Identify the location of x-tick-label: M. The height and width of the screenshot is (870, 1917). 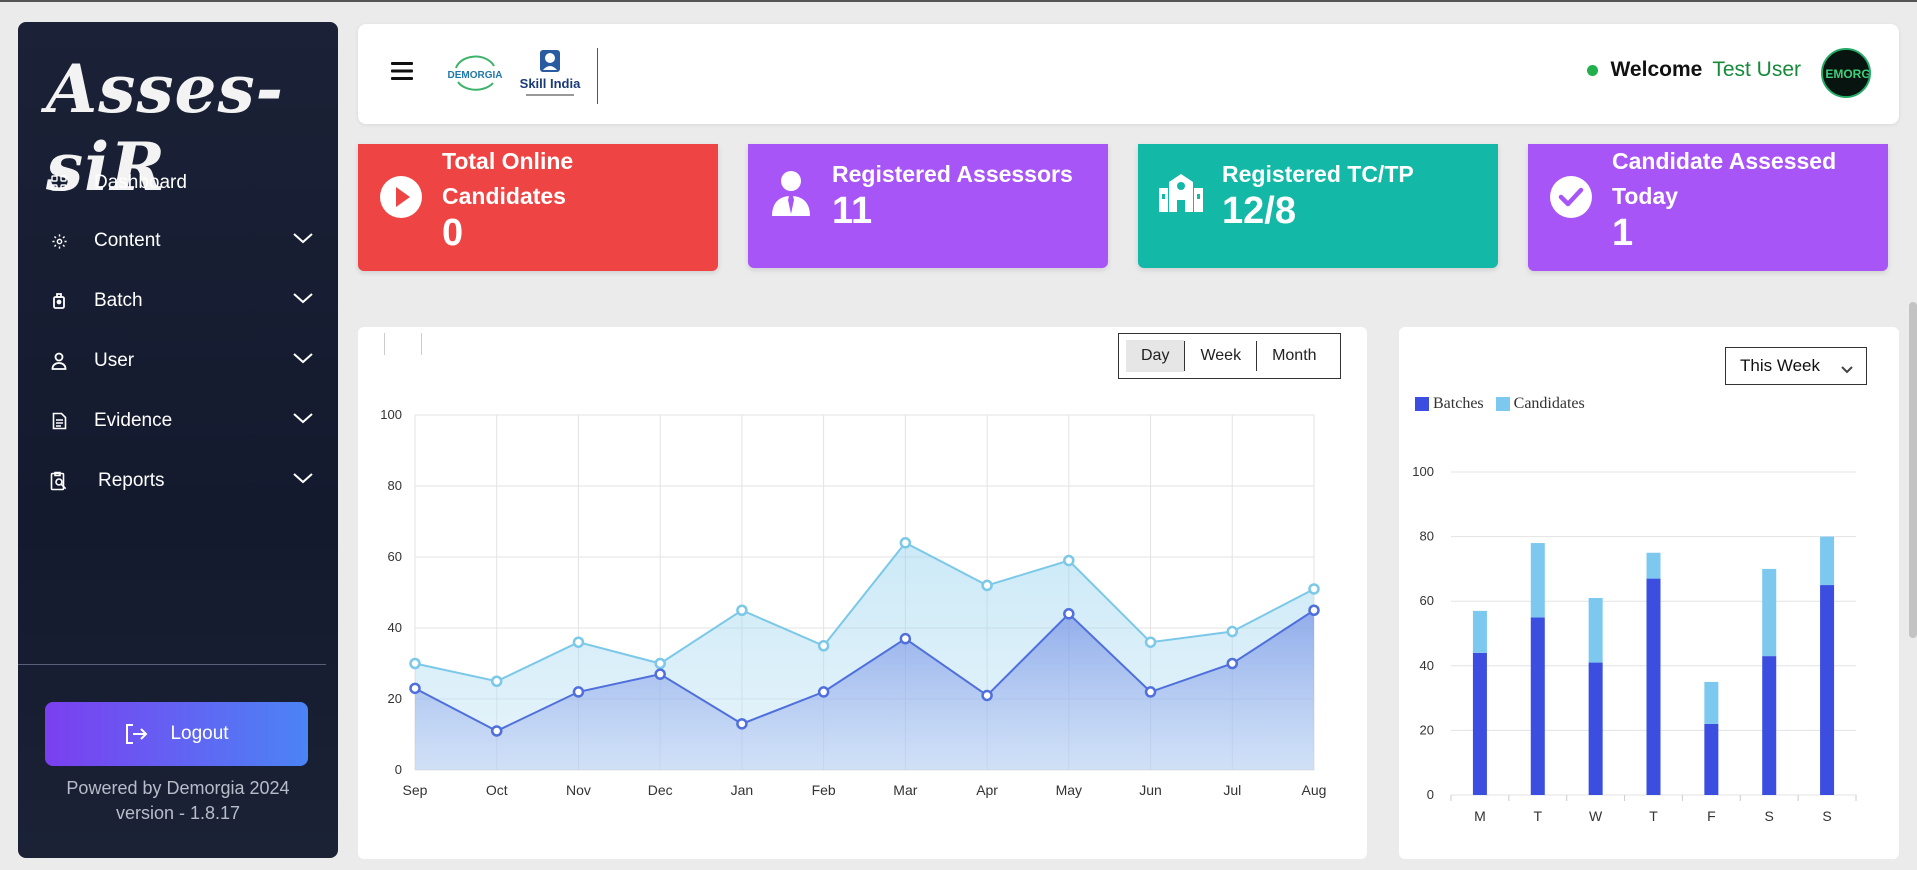
(1480, 816).